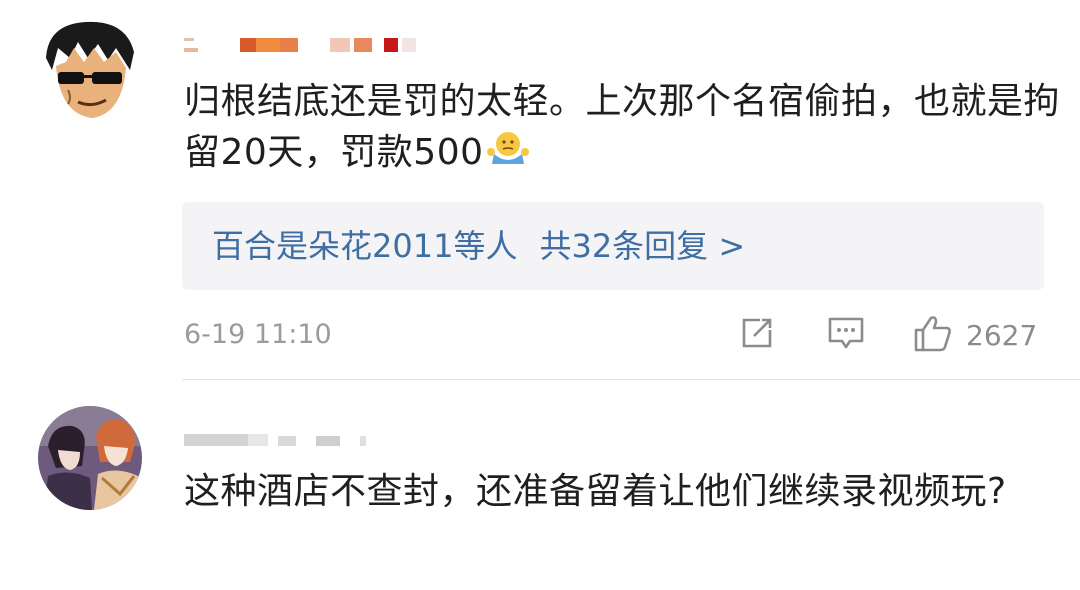  Describe the element at coordinates (933, 335) in the screenshot. I see `thumbs-up-icon` at that location.